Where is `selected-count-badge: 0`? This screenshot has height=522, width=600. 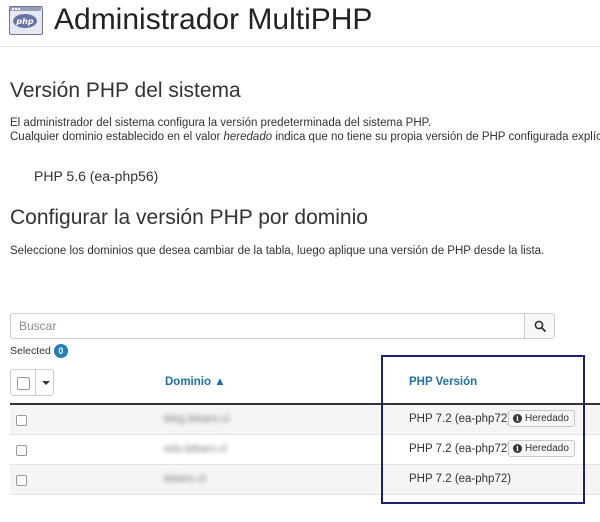
selected-count-badge: 0 is located at coordinates (60, 351).